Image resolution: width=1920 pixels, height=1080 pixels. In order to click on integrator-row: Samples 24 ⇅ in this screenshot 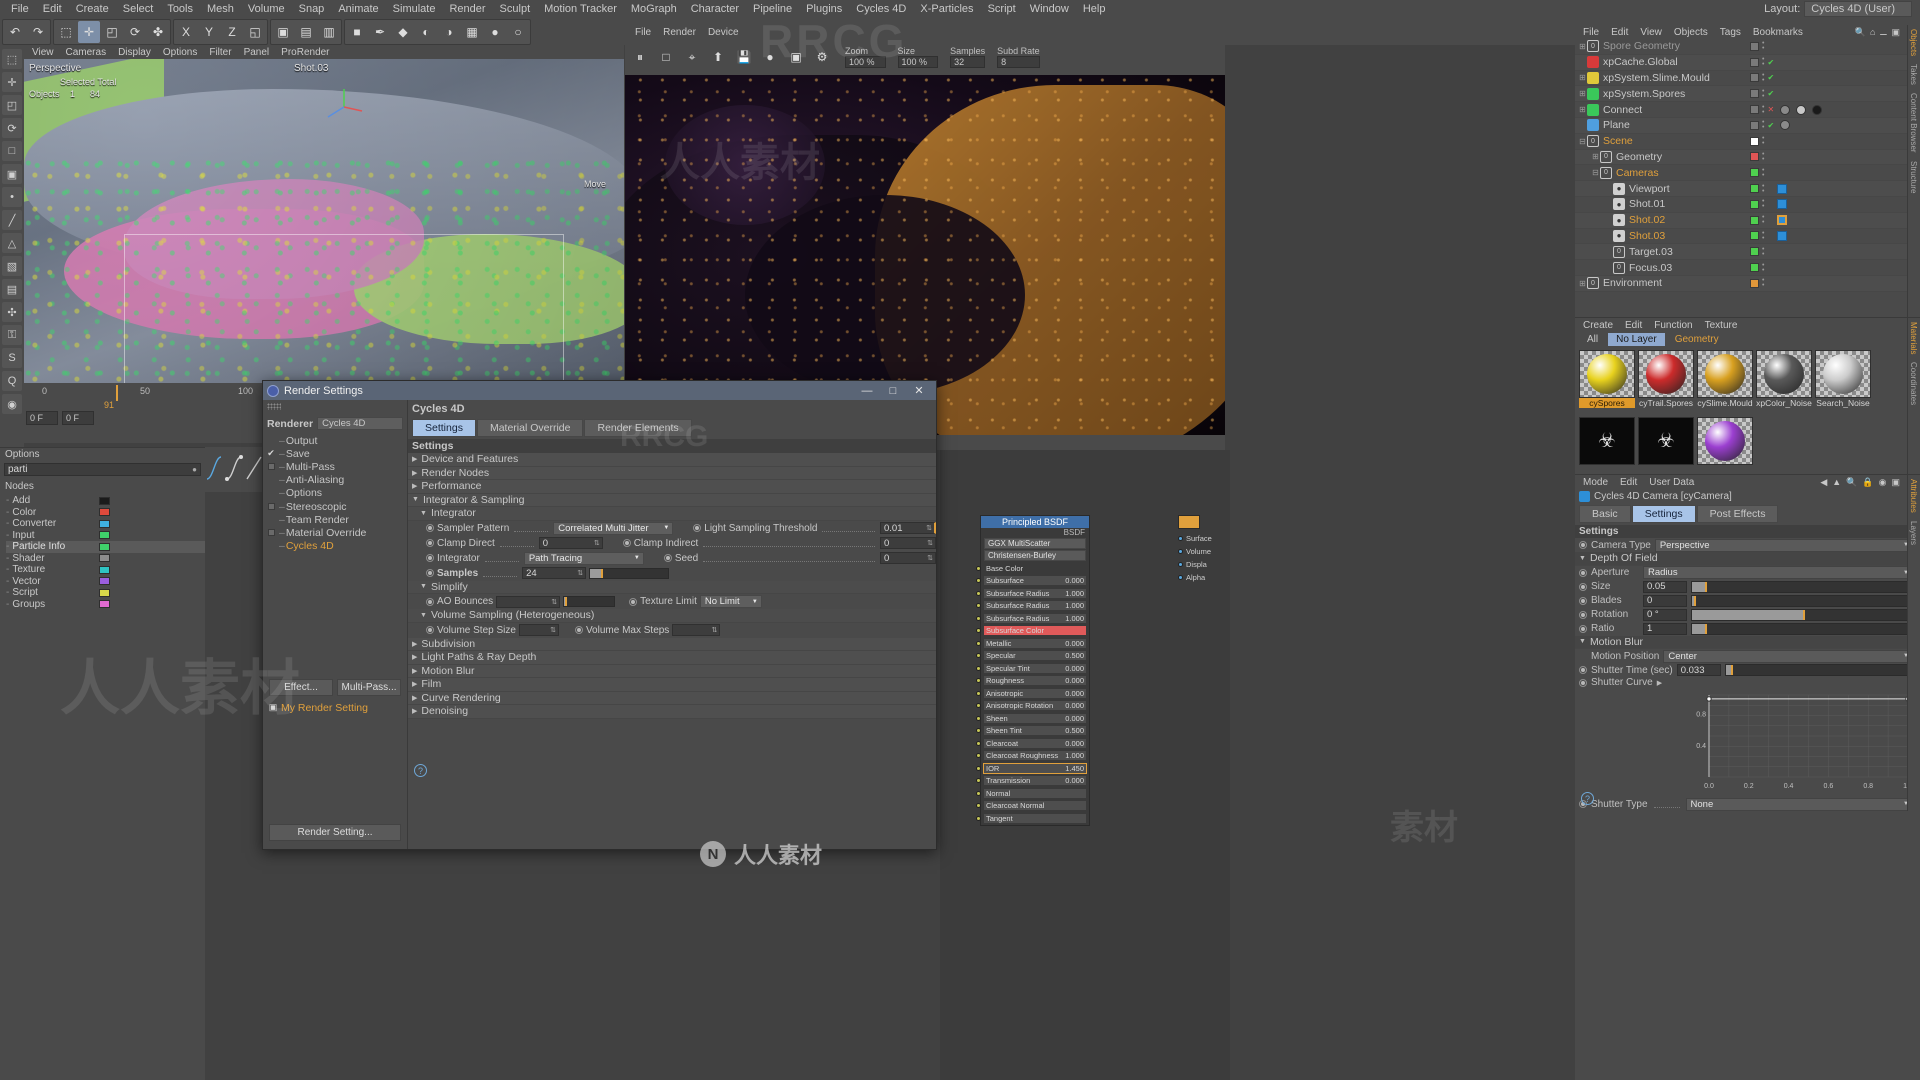, I will do `click(672, 573)`.